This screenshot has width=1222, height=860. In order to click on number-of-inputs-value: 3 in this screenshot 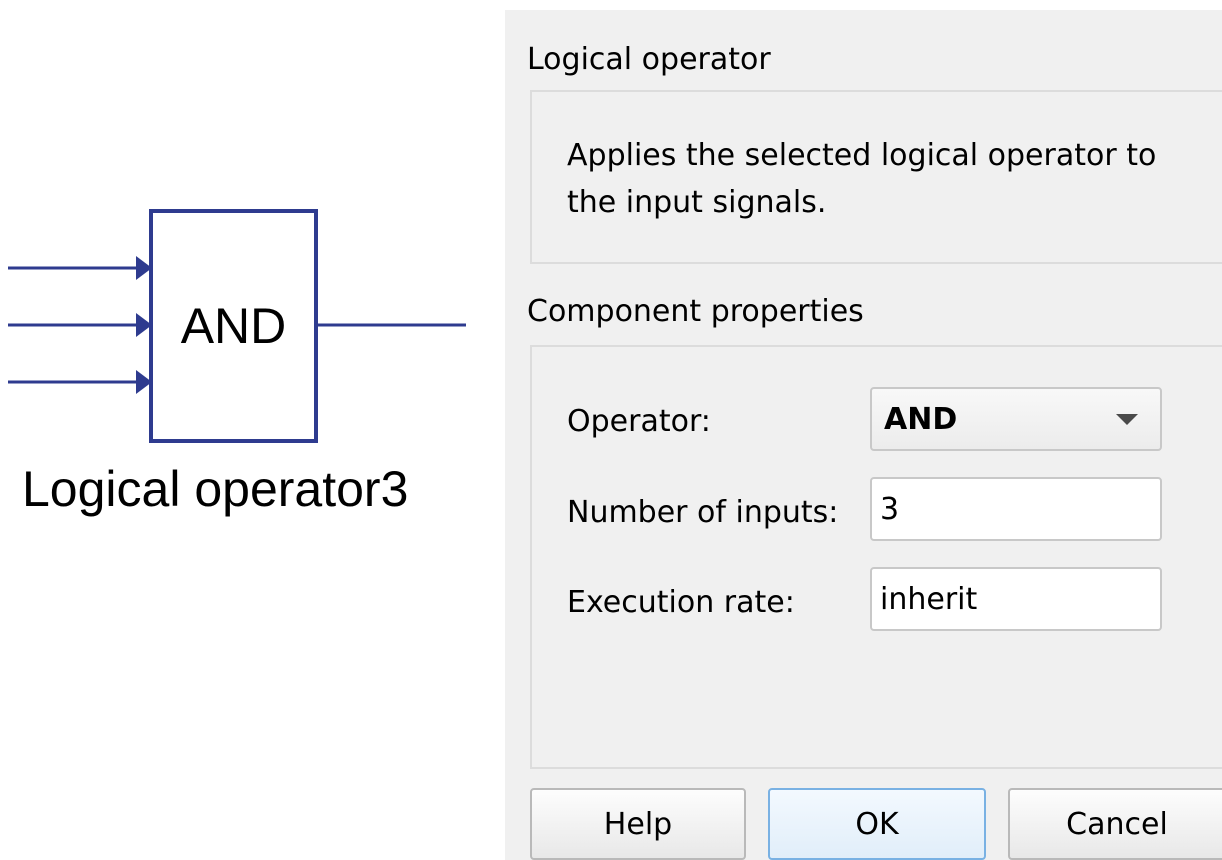, I will do `click(890, 509)`.